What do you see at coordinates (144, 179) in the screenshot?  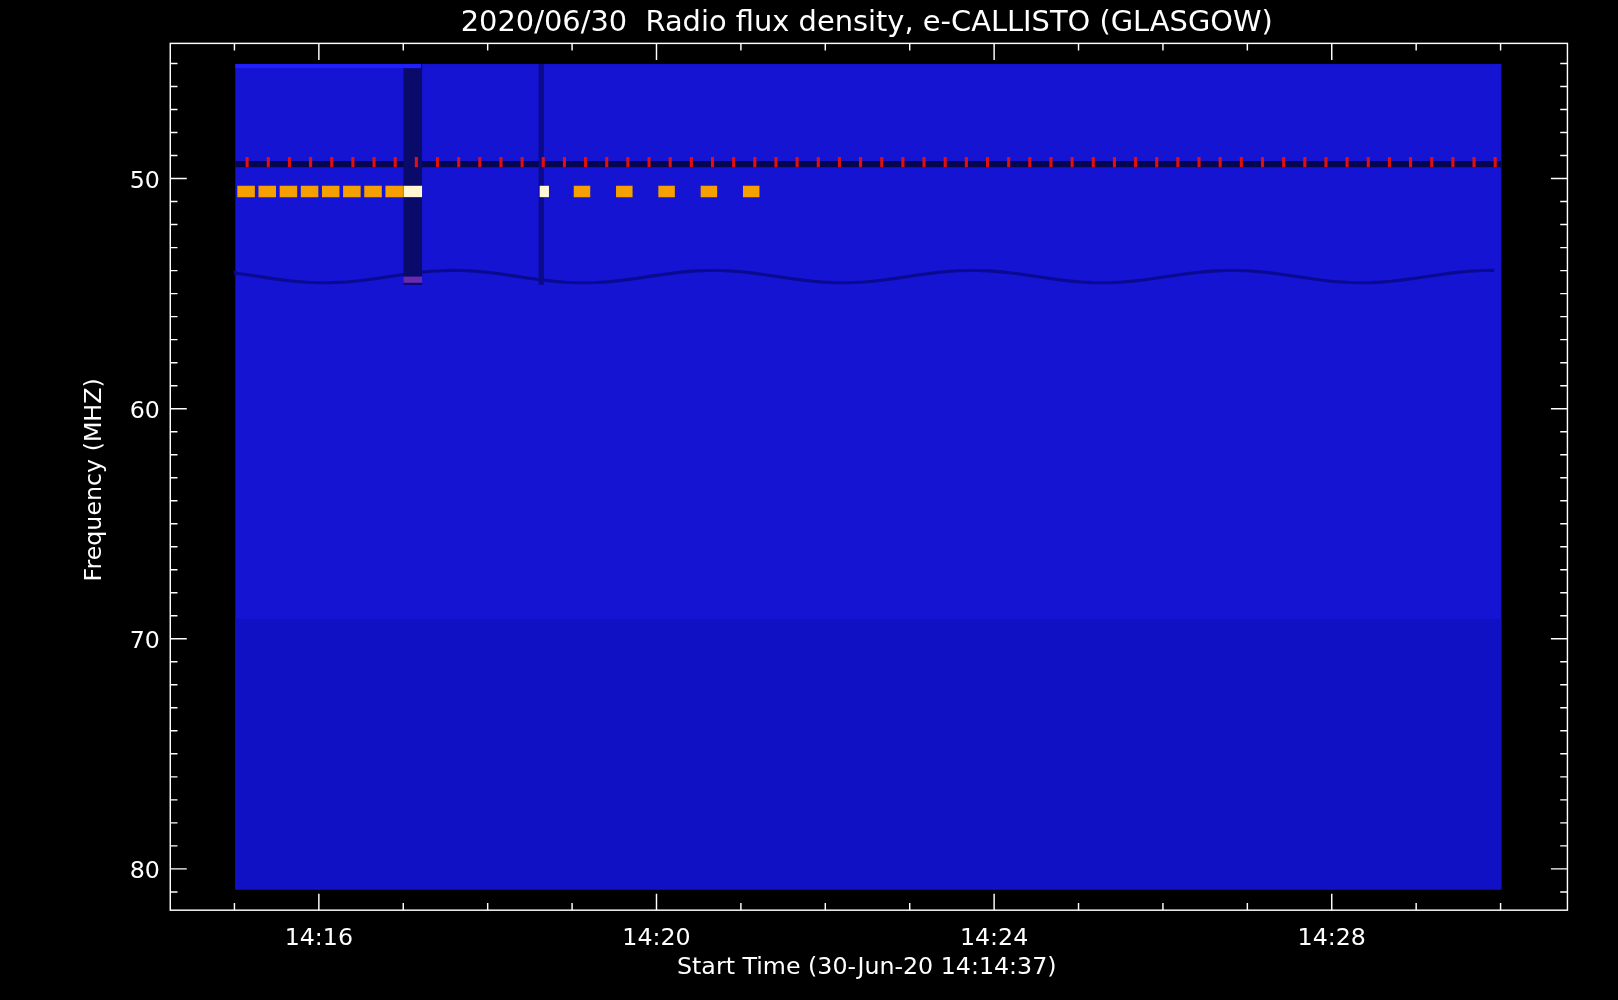 I see `axis-tick-label: 50` at bounding box center [144, 179].